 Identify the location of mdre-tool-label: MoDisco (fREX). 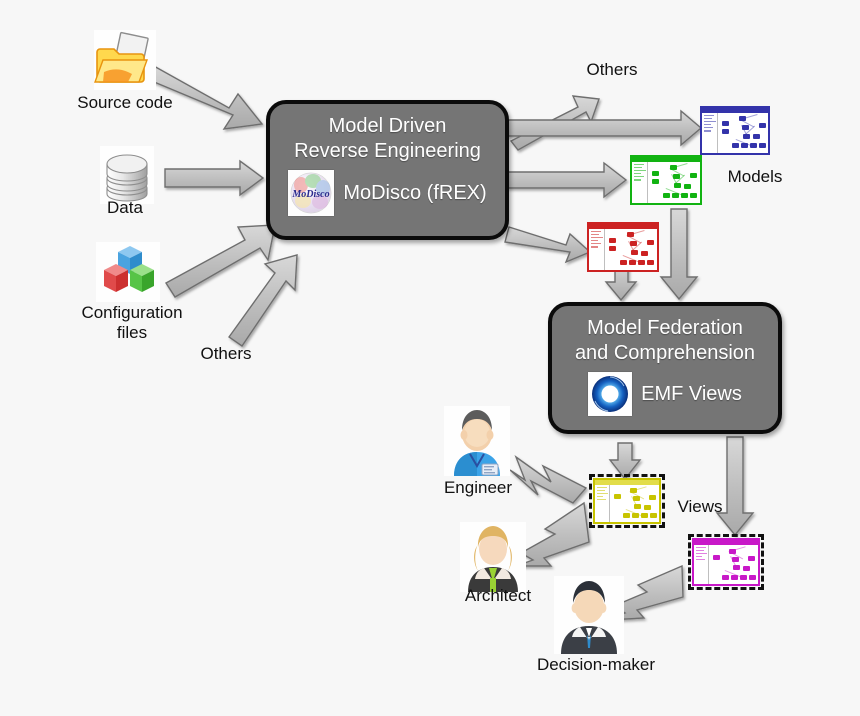
(415, 192).